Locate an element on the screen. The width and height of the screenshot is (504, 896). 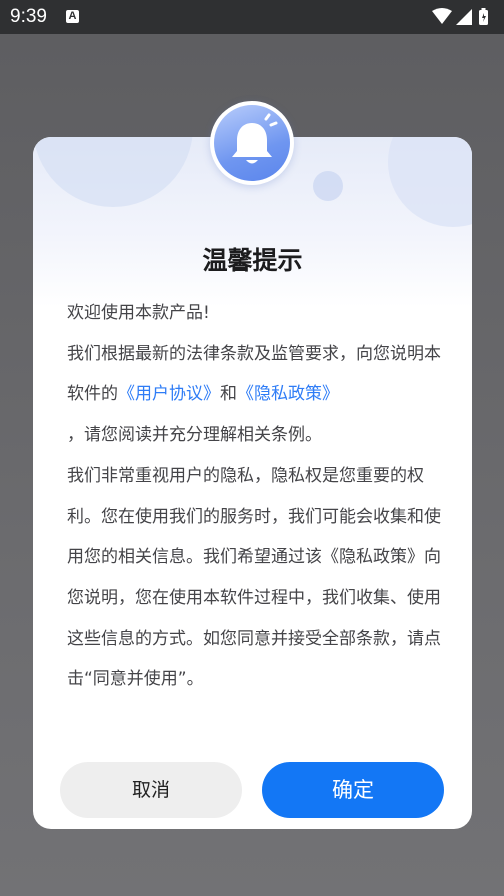
and-text: 和 is located at coordinates (228, 394).